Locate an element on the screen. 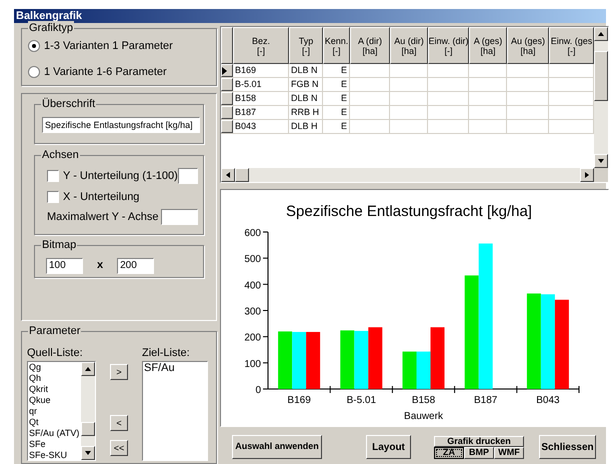  move-button: > is located at coordinates (119, 372).